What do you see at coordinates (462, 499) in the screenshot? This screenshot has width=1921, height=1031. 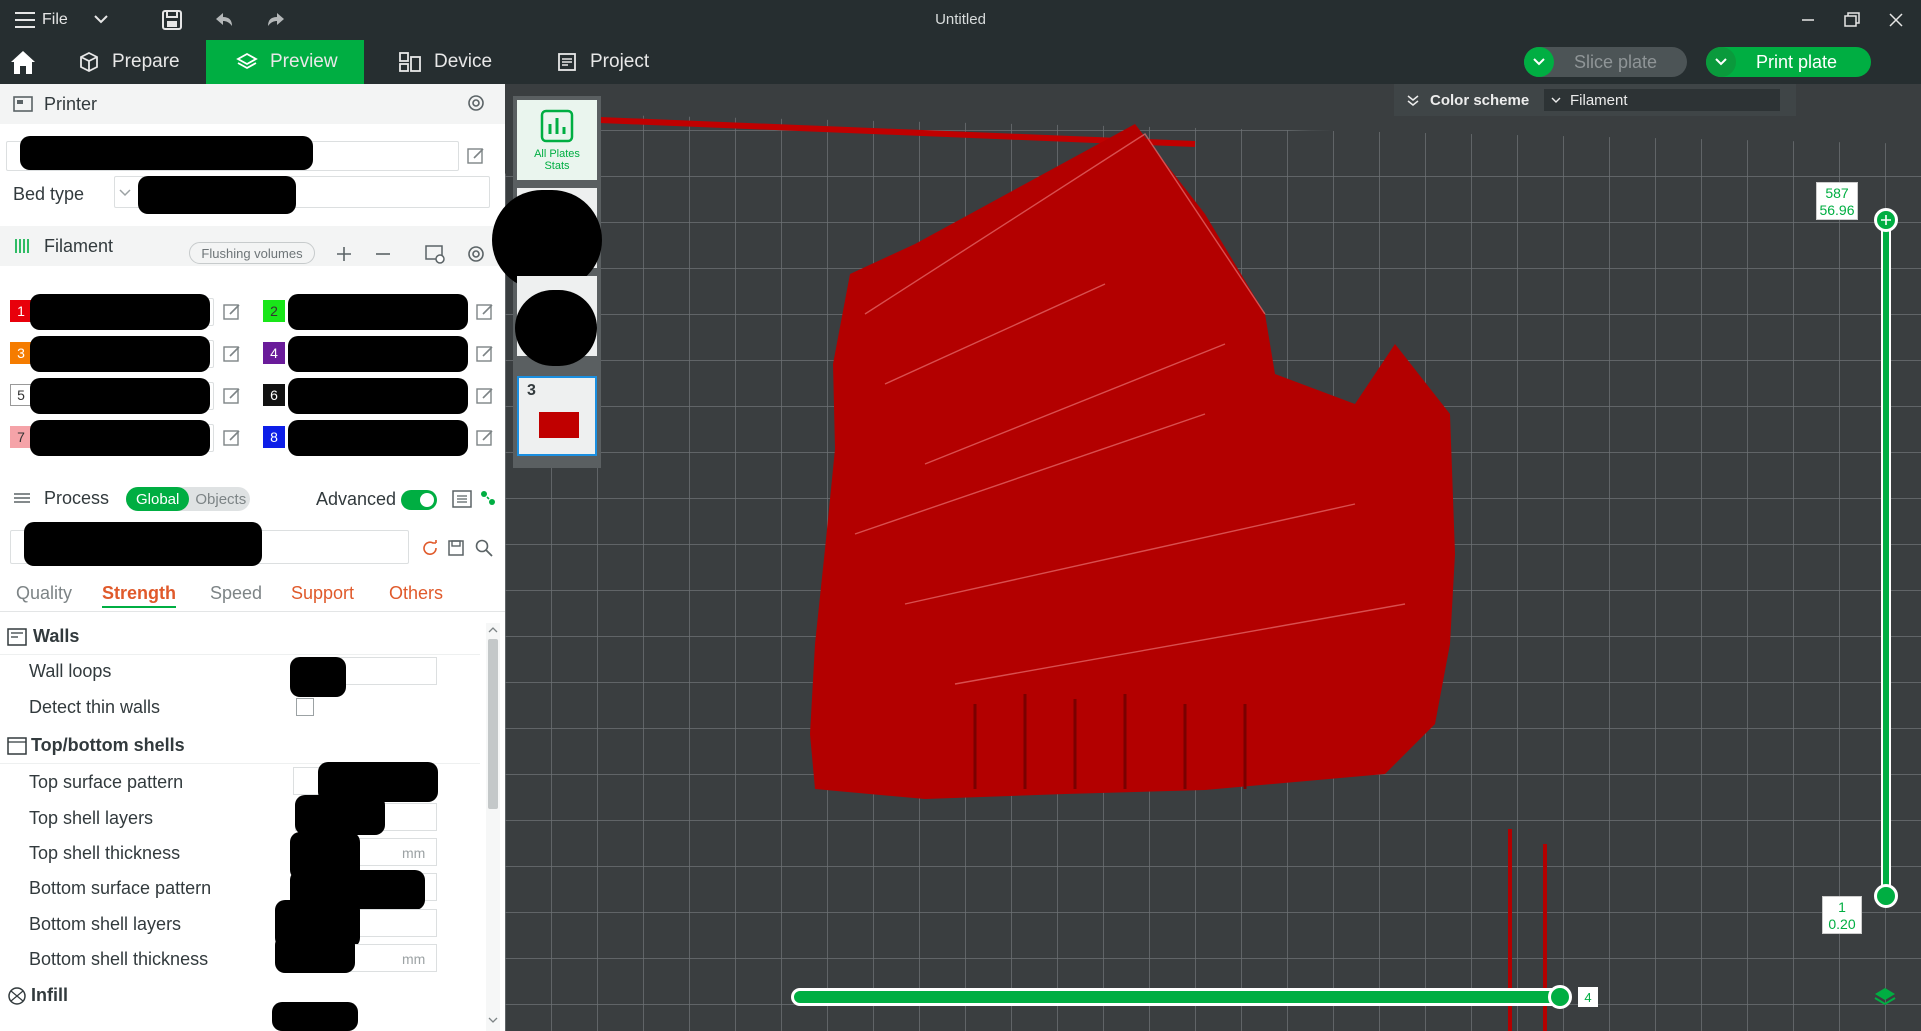 I see `list-icon` at bounding box center [462, 499].